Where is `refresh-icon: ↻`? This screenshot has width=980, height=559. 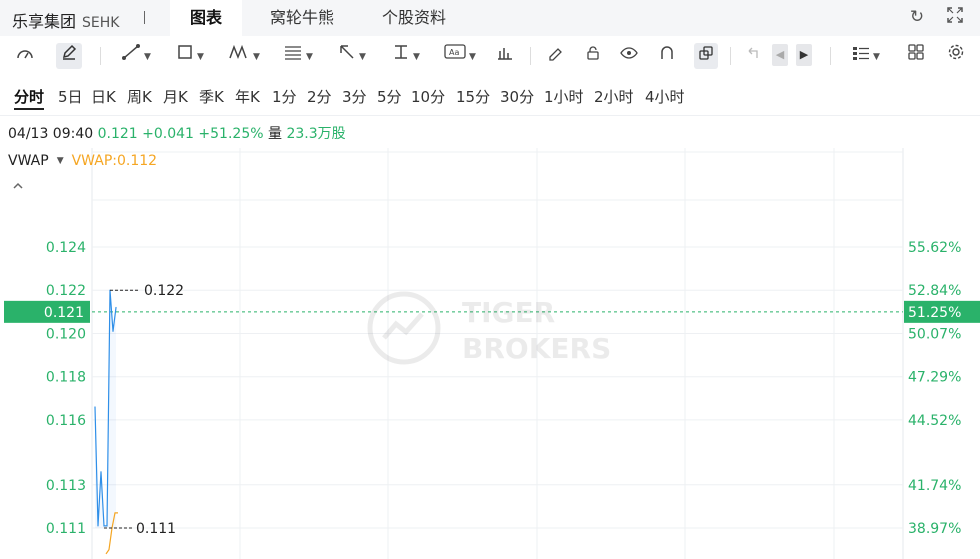 refresh-icon: ↻ is located at coordinates (917, 17).